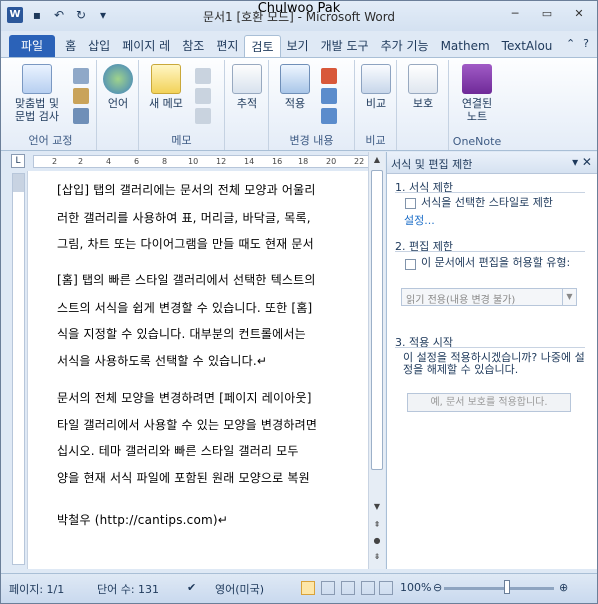 The width and height of the screenshot is (598, 604). What do you see at coordinates (494, 363) in the screenshot?
I see `enforcement-description: 이 설정을 적용하시겠습니까? 나중에 설정을 해제할 수 있습니다.` at bounding box center [494, 363].